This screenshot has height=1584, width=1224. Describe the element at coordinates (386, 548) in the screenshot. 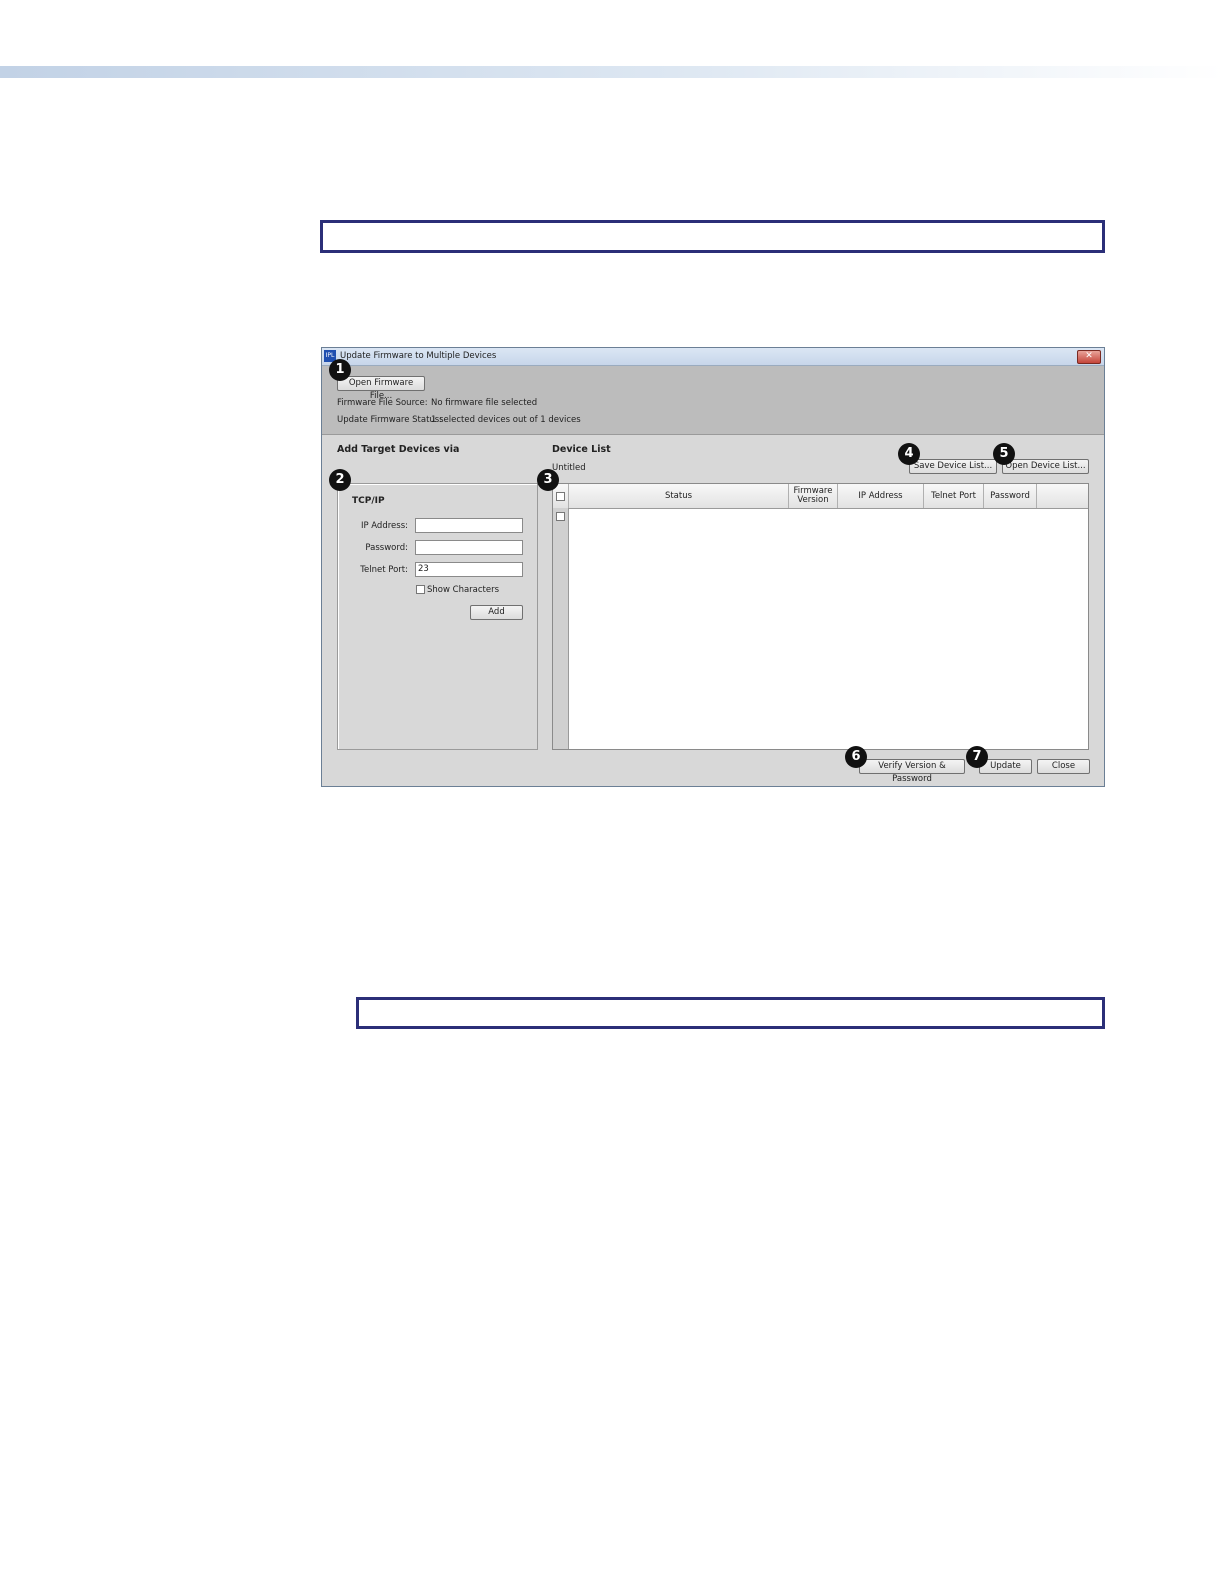

I see `password-label: Password:` at that location.